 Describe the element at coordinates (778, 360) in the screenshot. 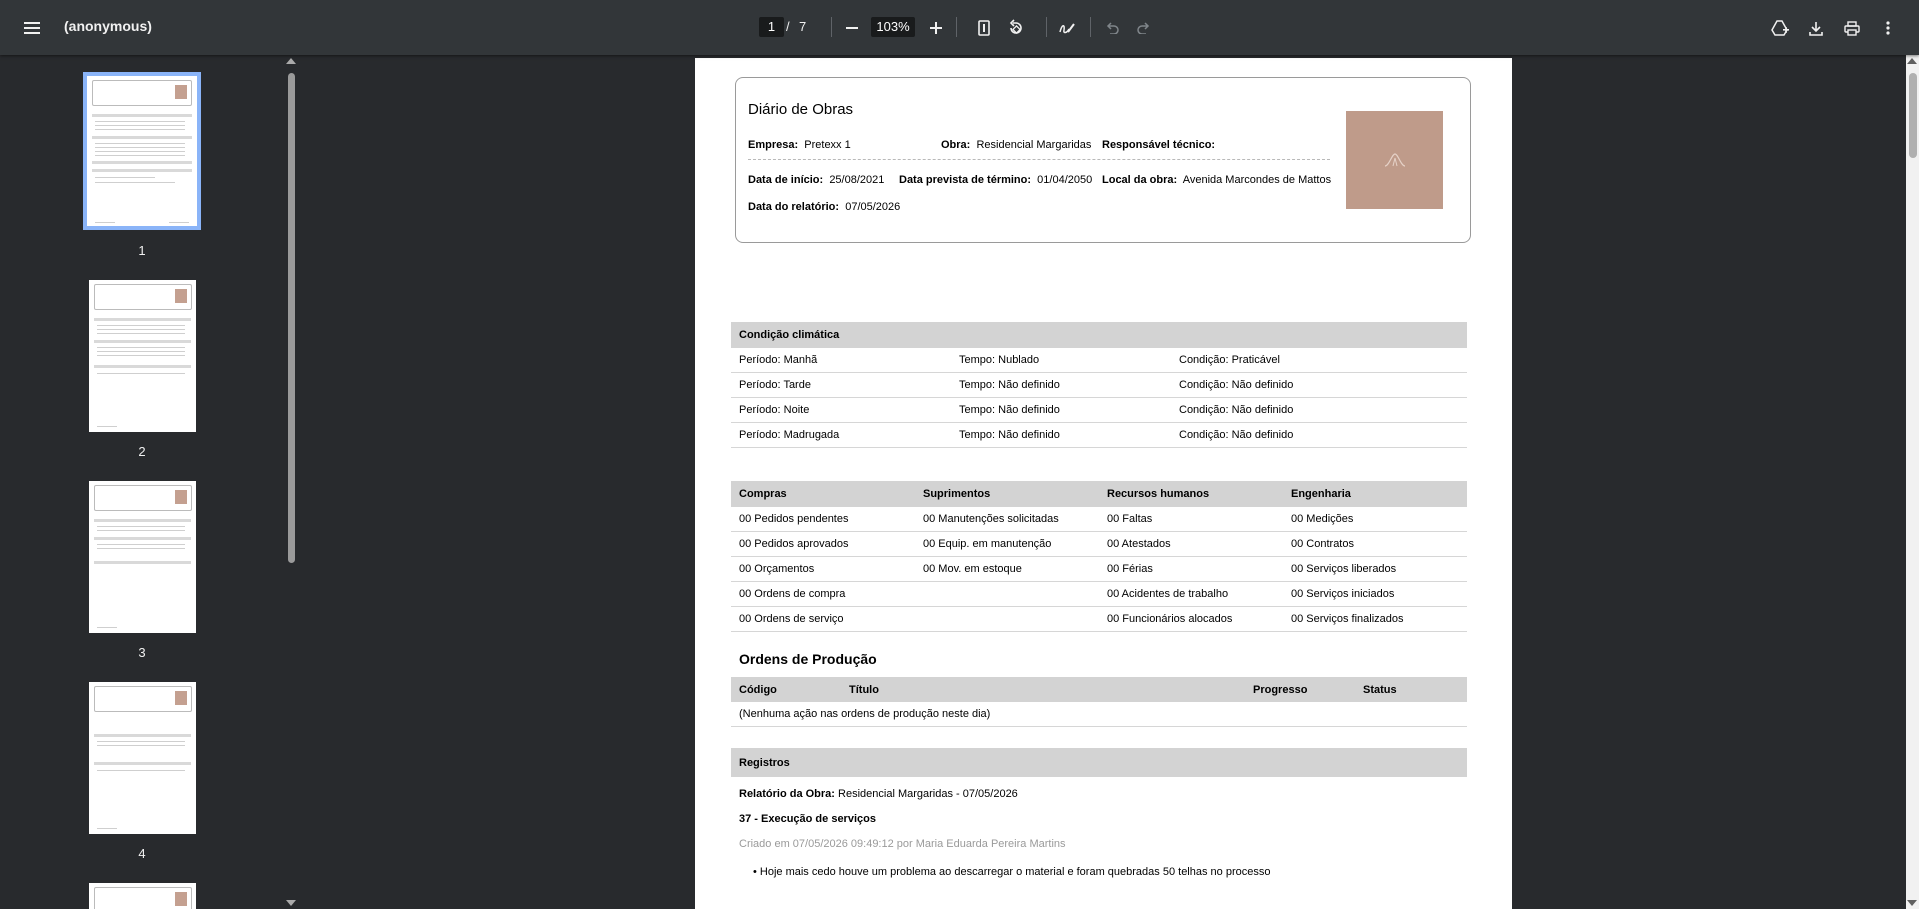

I see `table-cell: Período: Manhã` at that location.